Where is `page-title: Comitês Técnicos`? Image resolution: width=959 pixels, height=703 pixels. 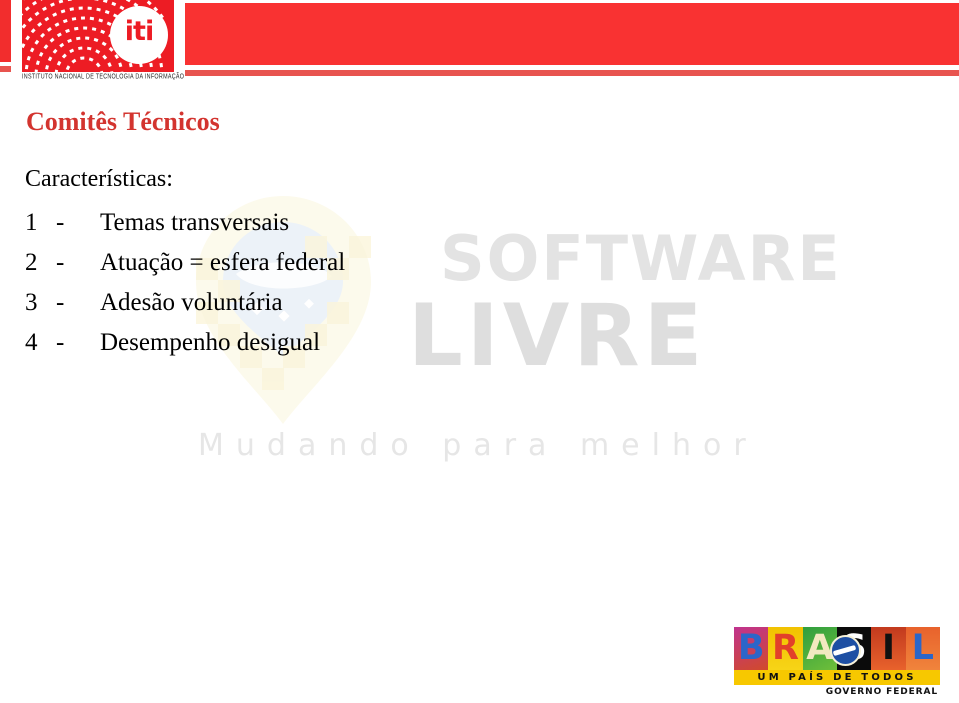 page-title: Comitês Técnicos is located at coordinates (123, 121).